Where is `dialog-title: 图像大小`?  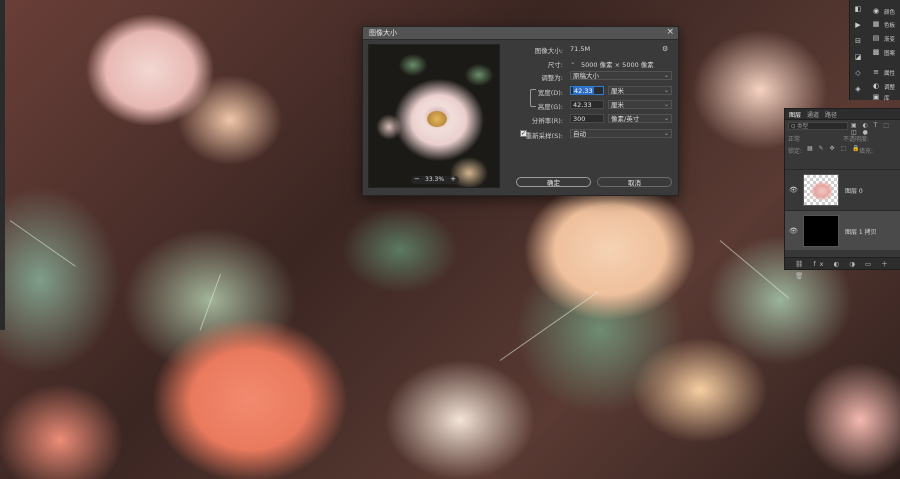
dialog-title: 图像大小 is located at coordinates (383, 33).